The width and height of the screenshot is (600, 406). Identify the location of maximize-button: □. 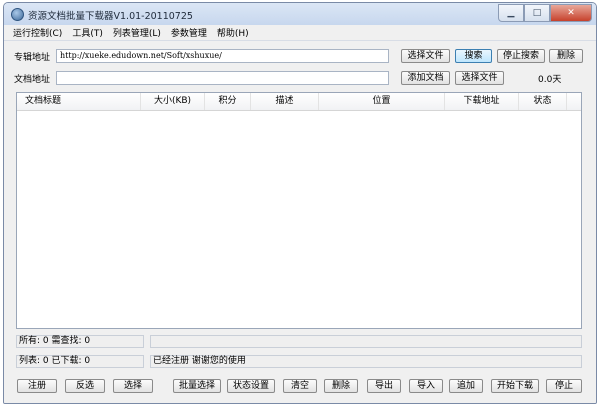
(537, 13).